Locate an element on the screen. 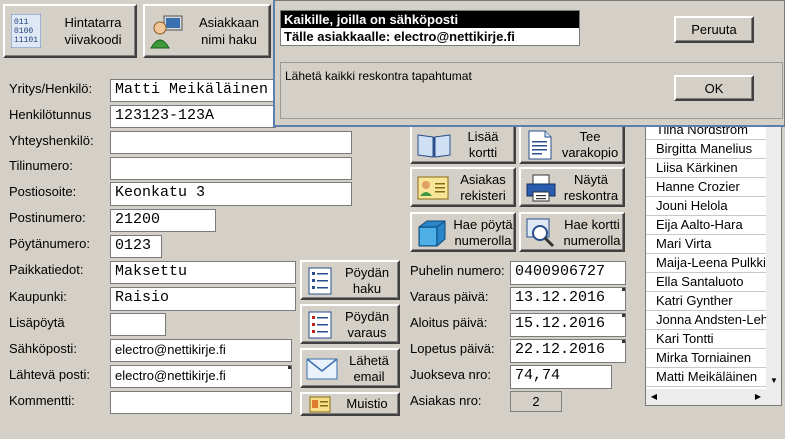  customer-registry-label-1: Asiakas is located at coordinates (483, 179).